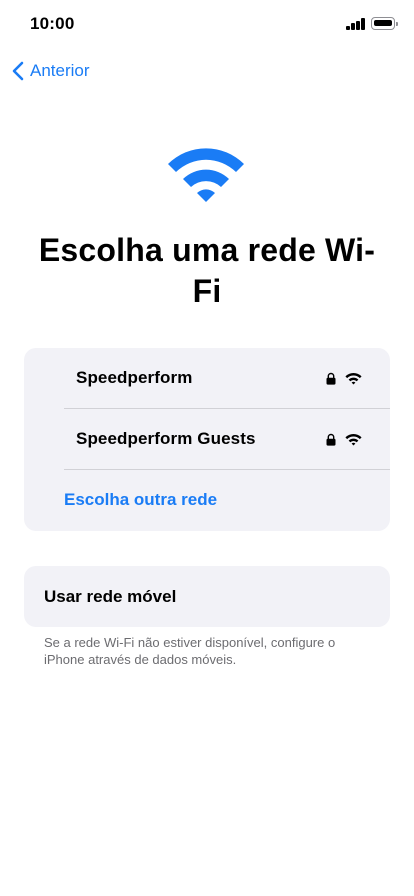 Image resolution: width=414 pixels, height=896 pixels. I want to click on network-name: Speedperform, so click(134, 377).